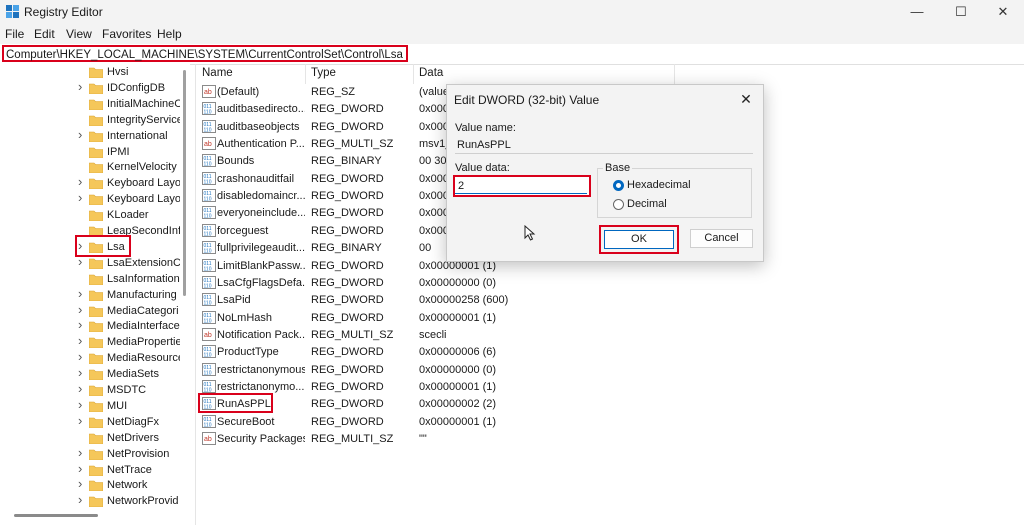 This screenshot has height=525, width=1024. What do you see at coordinates (90, 136) in the screenshot?
I see `tree-item: › International` at bounding box center [90, 136].